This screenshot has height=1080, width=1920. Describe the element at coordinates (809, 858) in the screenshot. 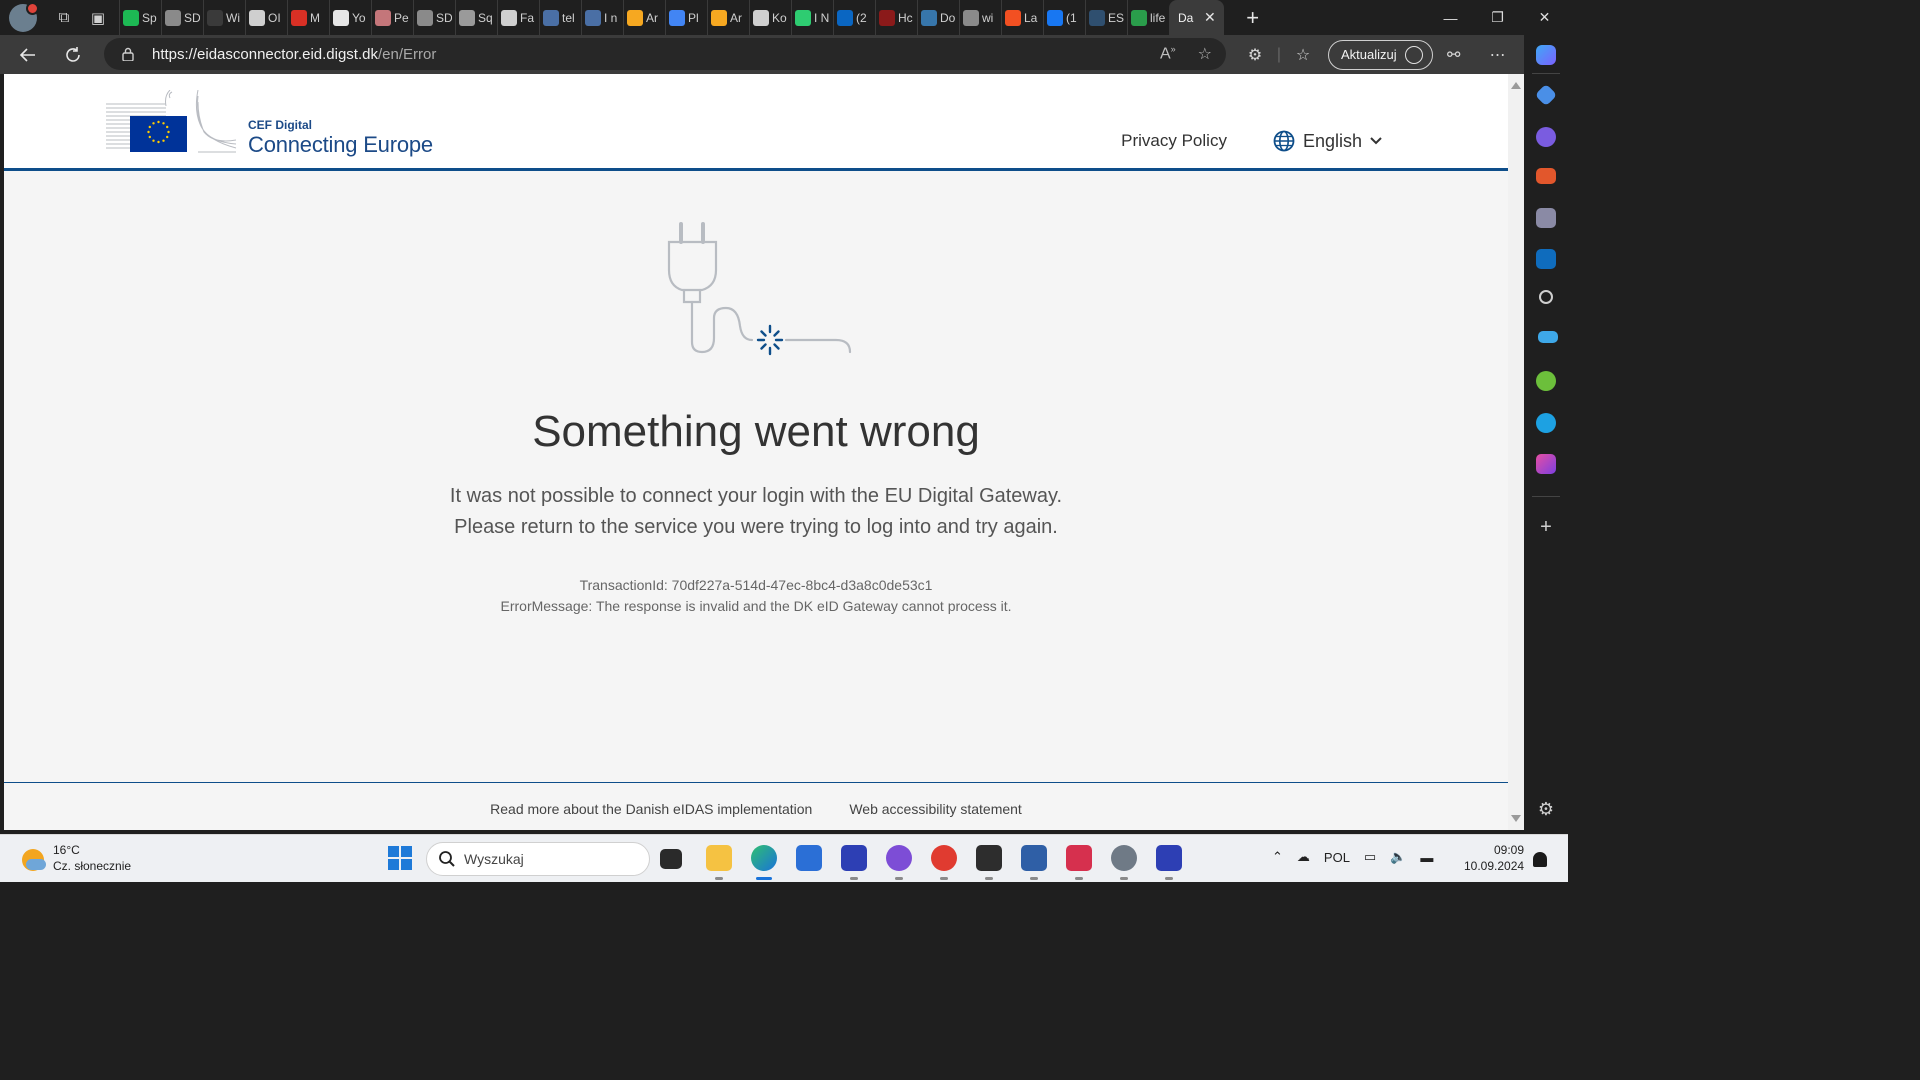

I see `microsoft-store-icon` at that location.